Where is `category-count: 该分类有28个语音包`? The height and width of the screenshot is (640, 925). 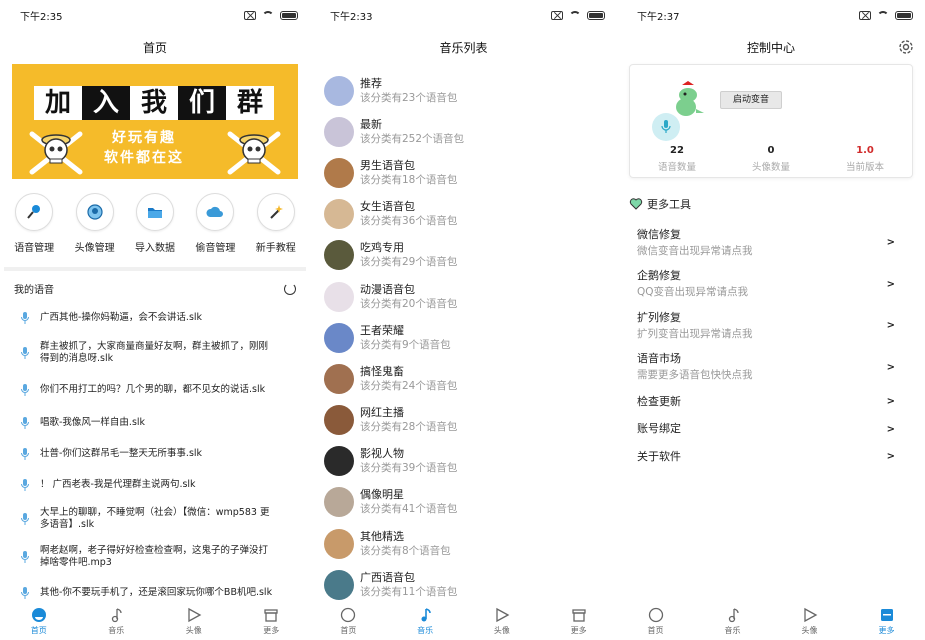 category-count: 该分类有28个语音包 is located at coordinates (409, 427).